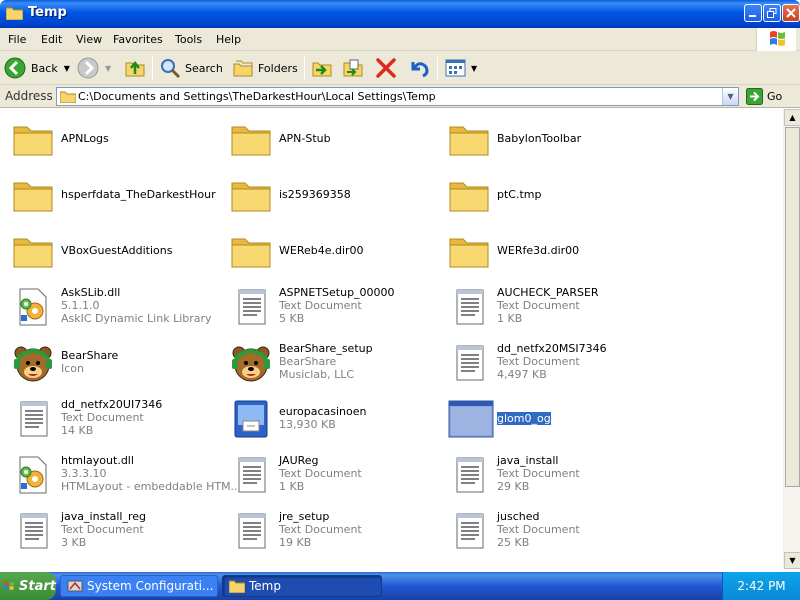 The width and height of the screenshot is (800, 600). Describe the element at coordinates (110, 362) in the screenshot. I see `file-item-bearshare: BearShare Icon` at that location.